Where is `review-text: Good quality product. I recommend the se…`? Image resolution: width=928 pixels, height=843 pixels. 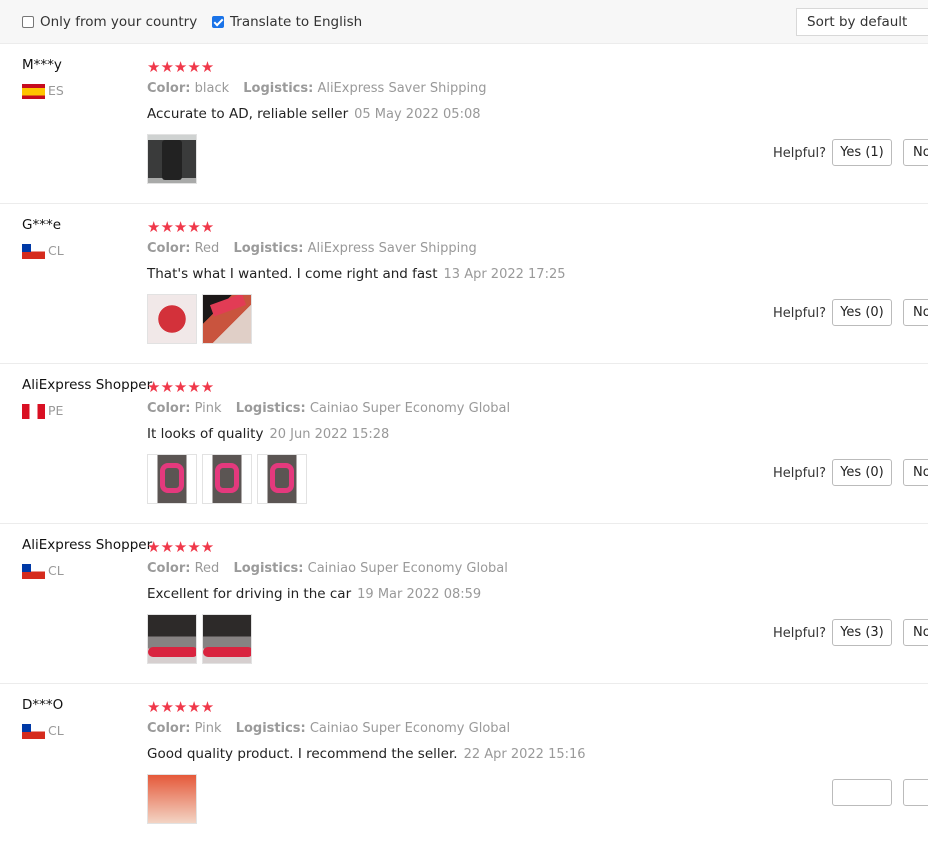 review-text: Good quality product. I recommend the se… is located at coordinates (366, 754).